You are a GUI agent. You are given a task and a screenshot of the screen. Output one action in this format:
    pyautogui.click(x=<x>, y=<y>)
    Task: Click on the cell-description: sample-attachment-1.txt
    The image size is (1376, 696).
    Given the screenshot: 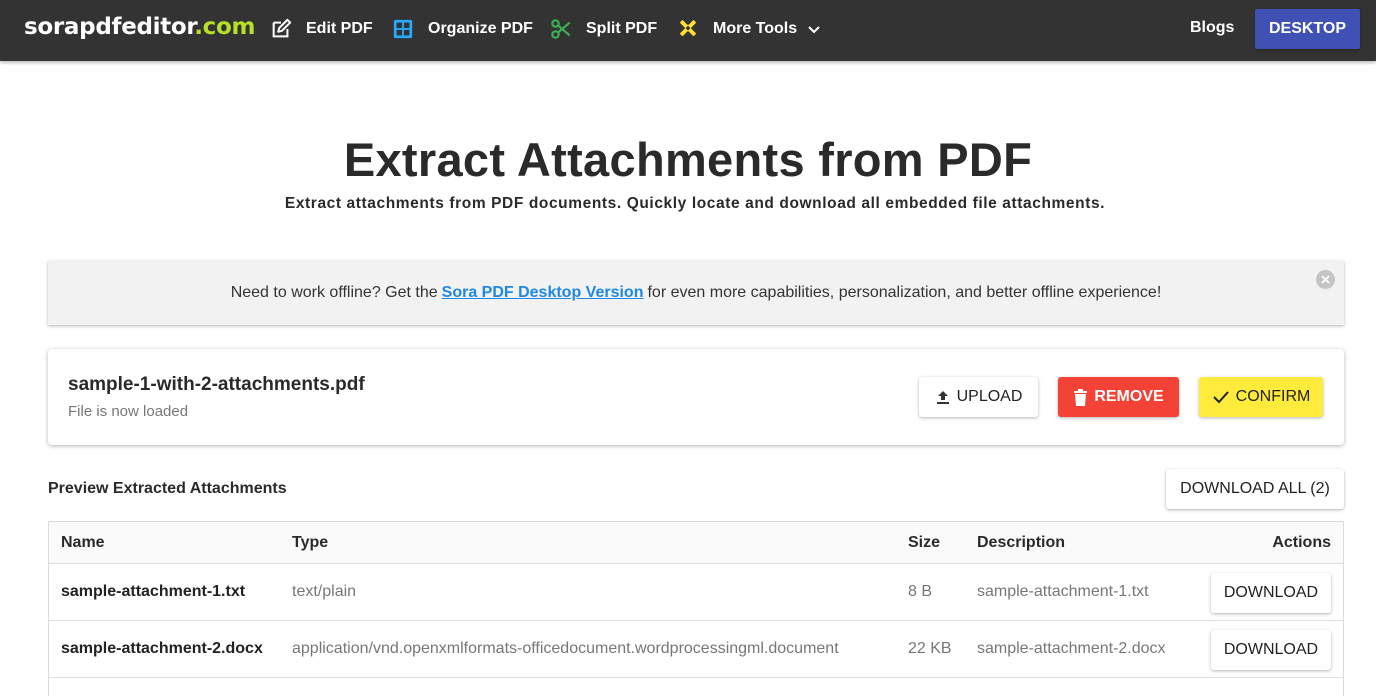 What is the action you would take?
    pyautogui.click(x=1063, y=591)
    